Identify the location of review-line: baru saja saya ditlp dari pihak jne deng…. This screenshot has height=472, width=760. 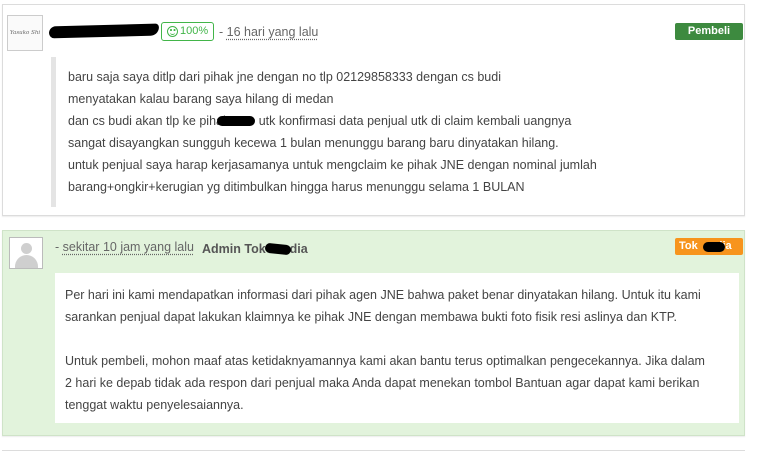
(284, 77).